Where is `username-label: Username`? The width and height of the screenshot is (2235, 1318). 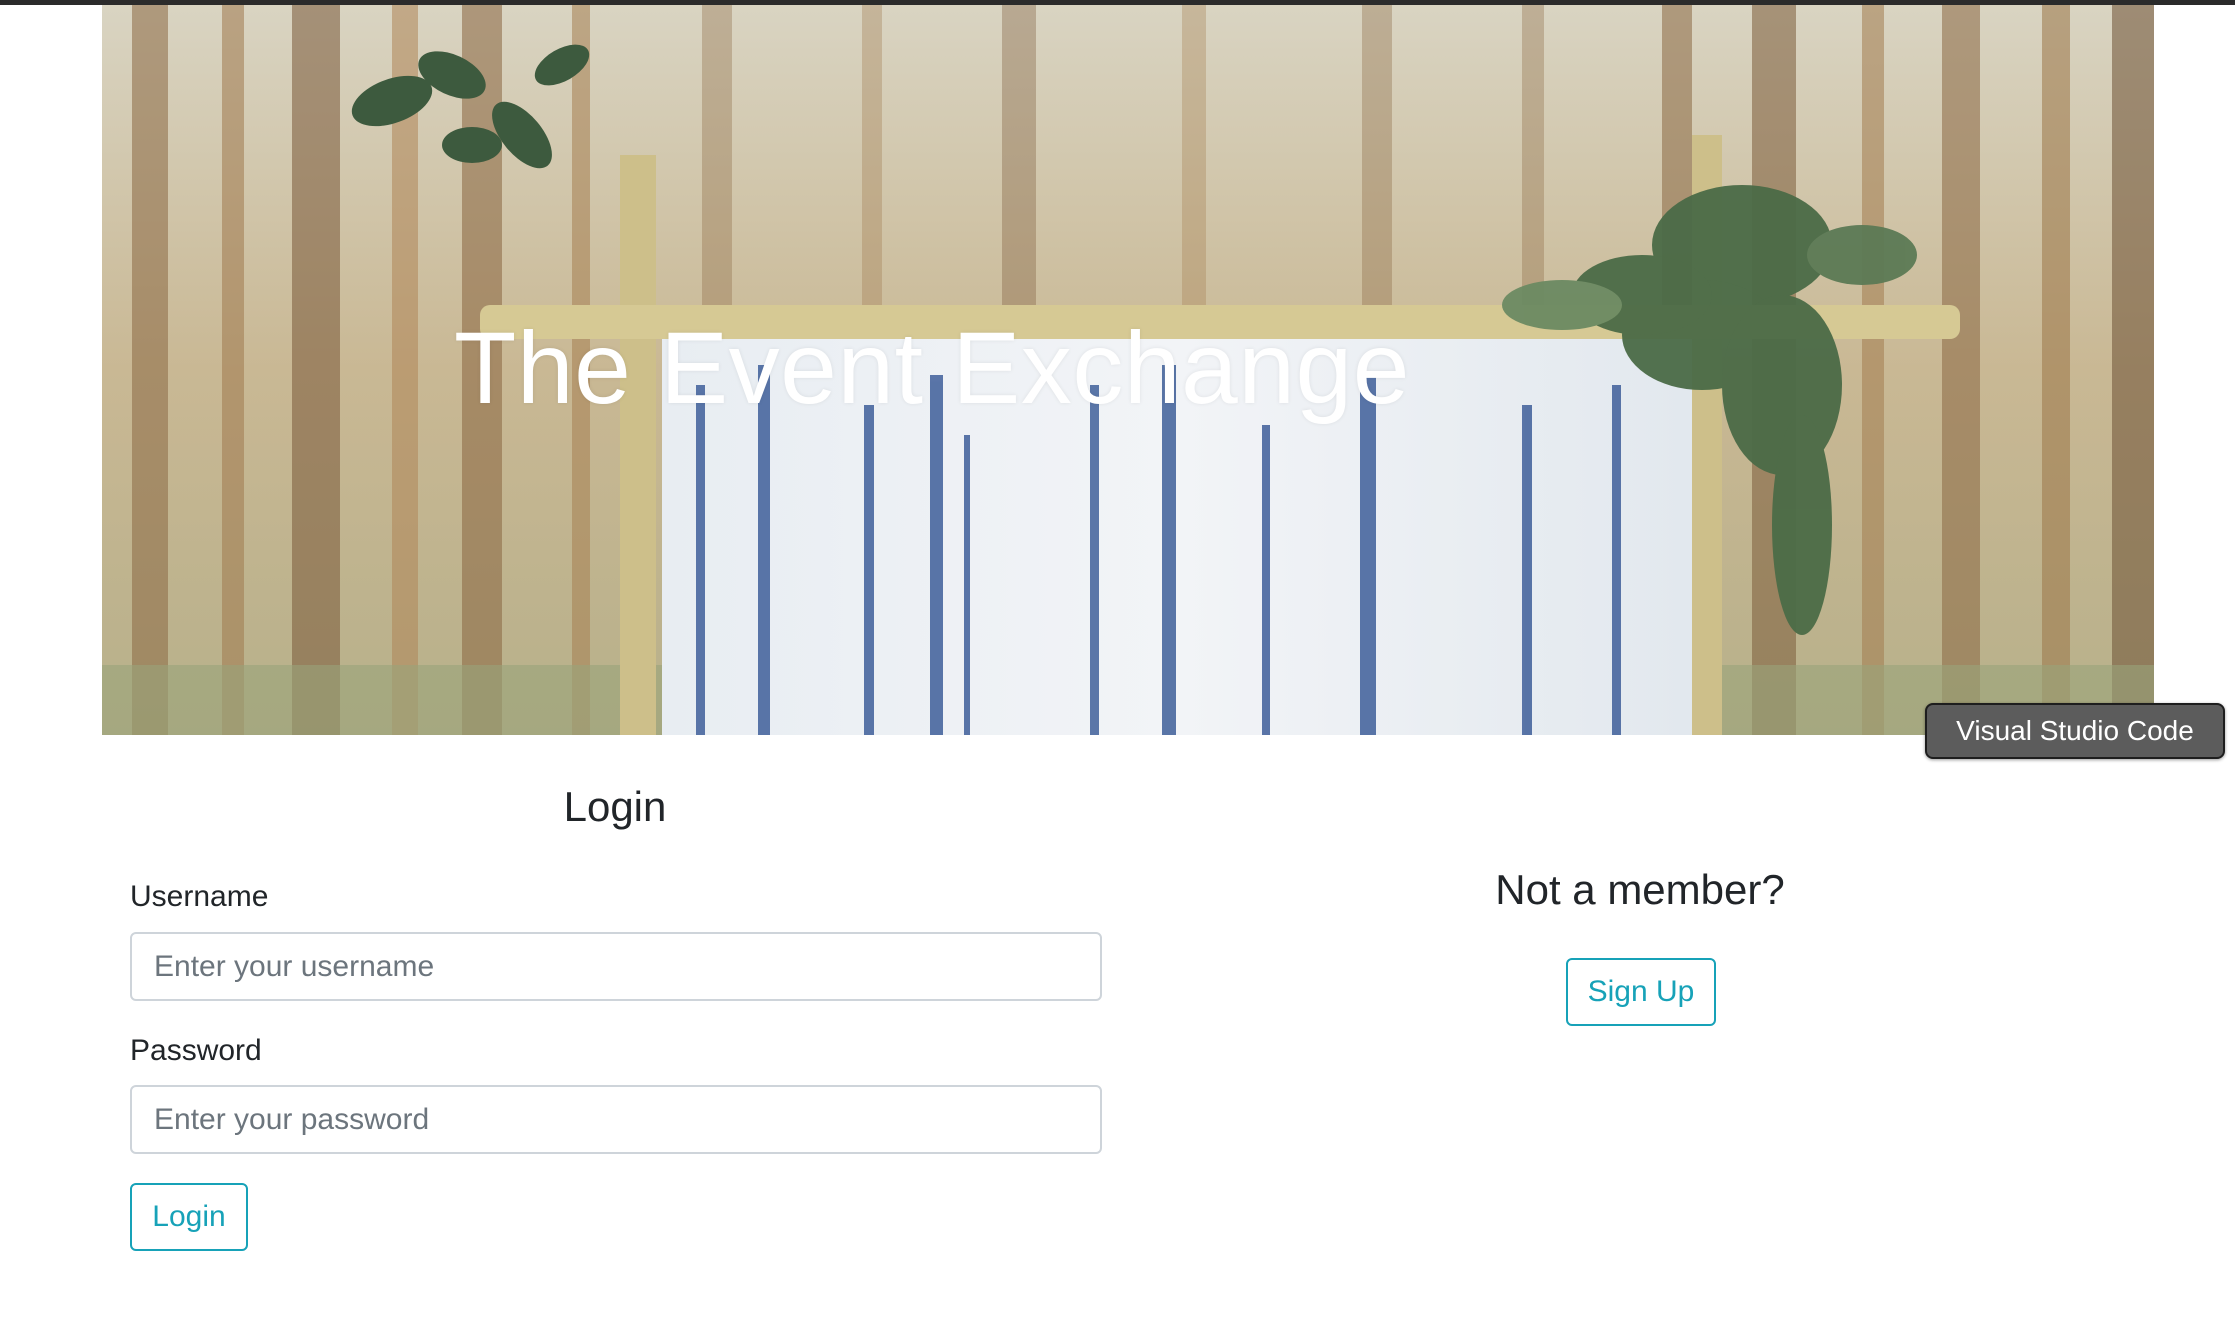
username-label: Username is located at coordinates (199, 896).